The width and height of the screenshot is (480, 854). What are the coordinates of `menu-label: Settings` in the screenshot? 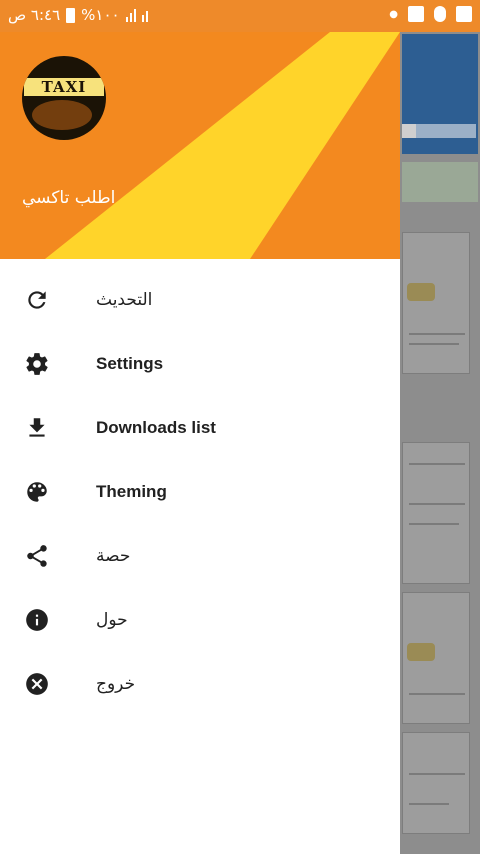 It's located at (130, 363).